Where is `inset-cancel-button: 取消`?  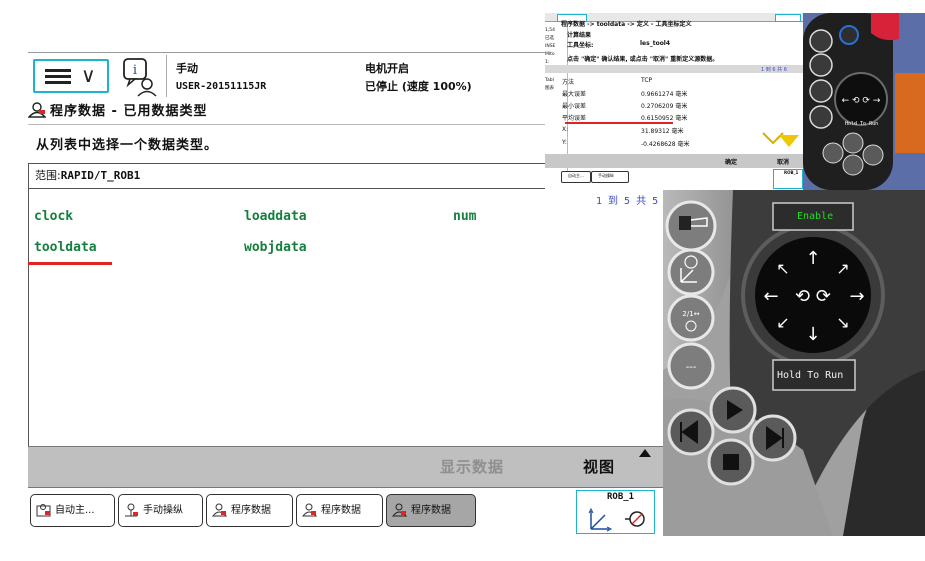 inset-cancel-button: 取消 is located at coordinates (783, 162).